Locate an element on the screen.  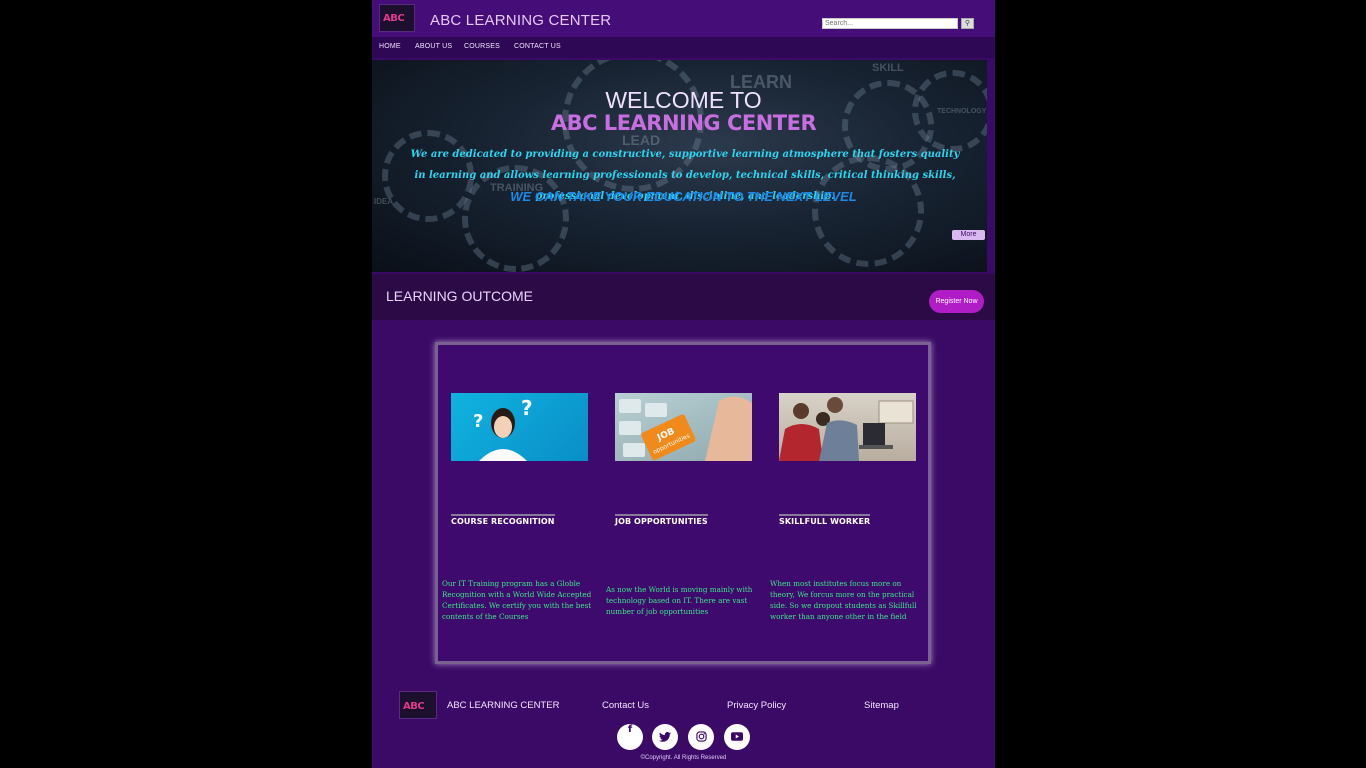
hero-welcome: WELCOME TO is located at coordinates (683, 100).